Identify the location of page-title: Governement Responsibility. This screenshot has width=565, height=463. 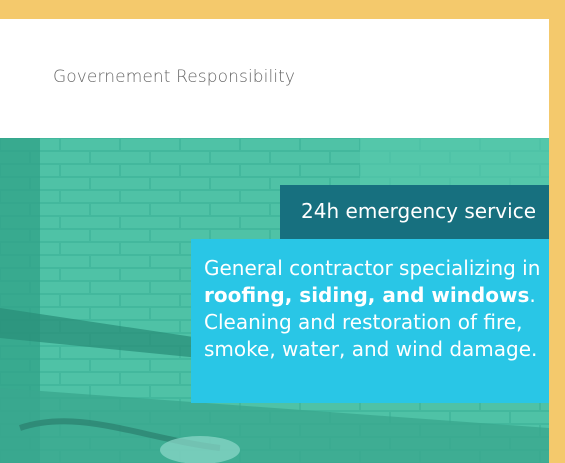
(174, 77).